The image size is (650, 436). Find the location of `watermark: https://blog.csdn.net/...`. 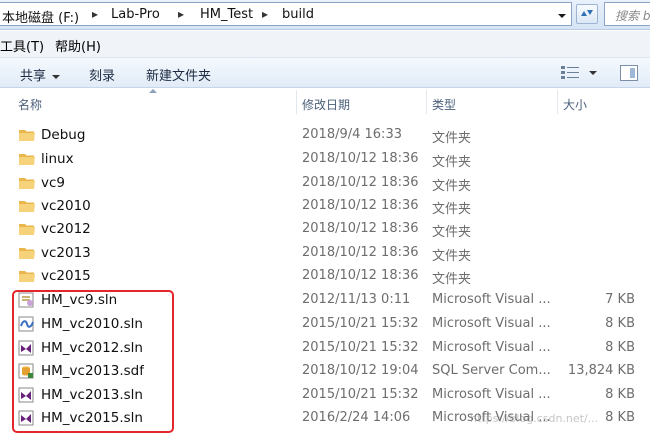

watermark: https://blog.csdn.net/... is located at coordinates (534, 418).